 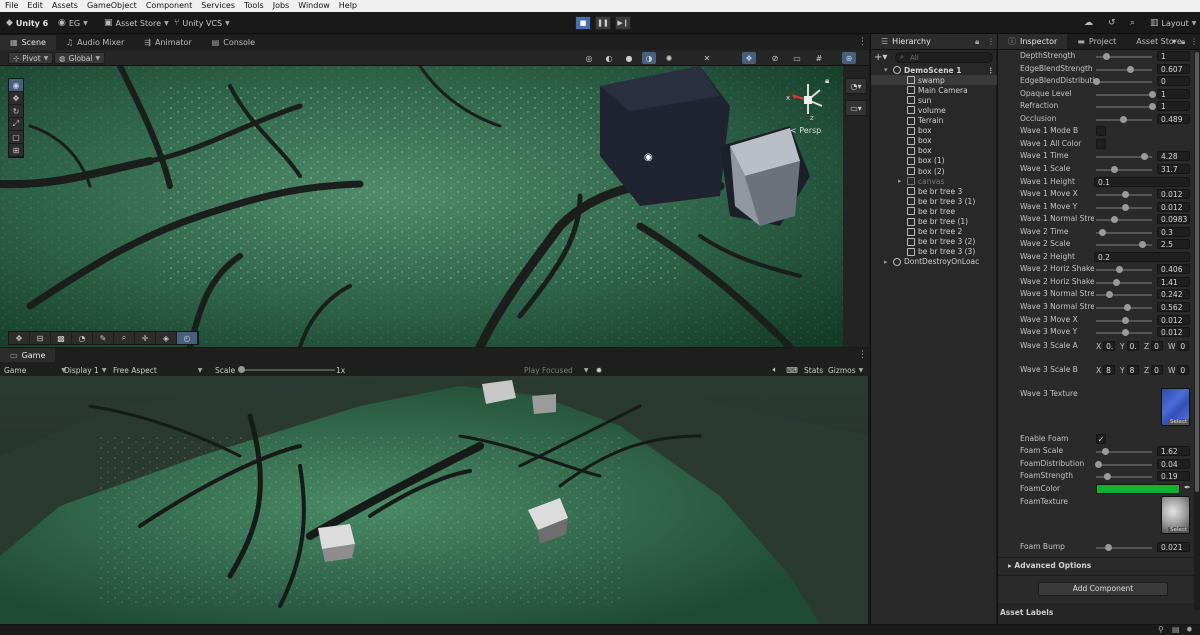 What do you see at coordinates (991, 41) in the screenshot?
I see `hierarchy-menu-icon: ⋮` at bounding box center [991, 41].